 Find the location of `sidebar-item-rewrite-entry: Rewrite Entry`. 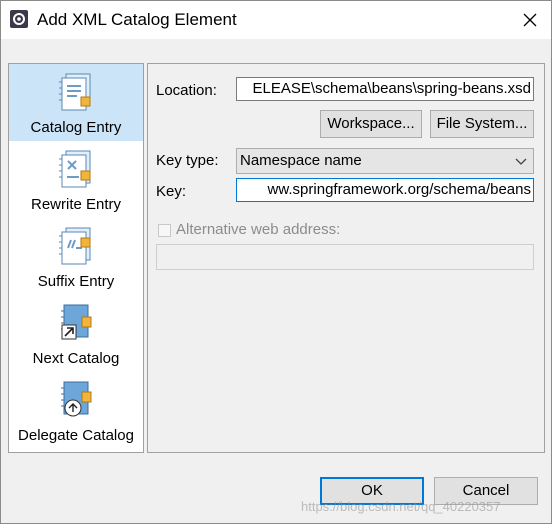

sidebar-item-rewrite-entry: Rewrite Entry is located at coordinates (76, 179).